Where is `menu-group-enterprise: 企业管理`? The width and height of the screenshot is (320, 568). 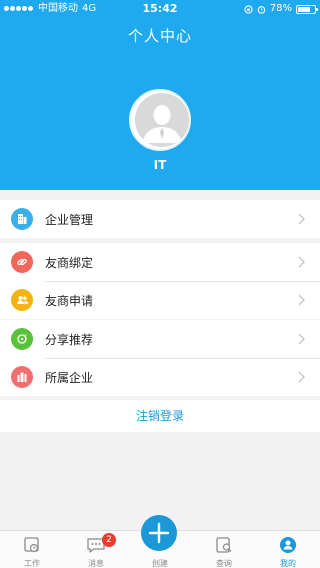 menu-group-enterprise: 企业管理 is located at coordinates (160, 219).